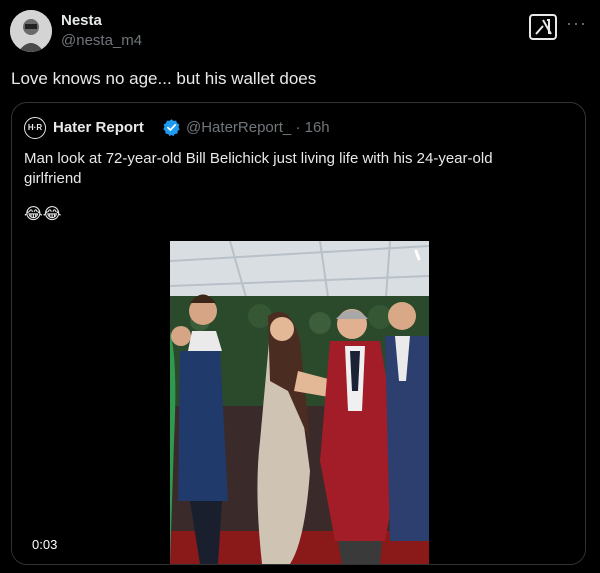 Image resolution: width=600 pixels, height=573 pixels. Describe the element at coordinates (171, 128) in the screenshot. I see `verified-badge-icon` at that location.